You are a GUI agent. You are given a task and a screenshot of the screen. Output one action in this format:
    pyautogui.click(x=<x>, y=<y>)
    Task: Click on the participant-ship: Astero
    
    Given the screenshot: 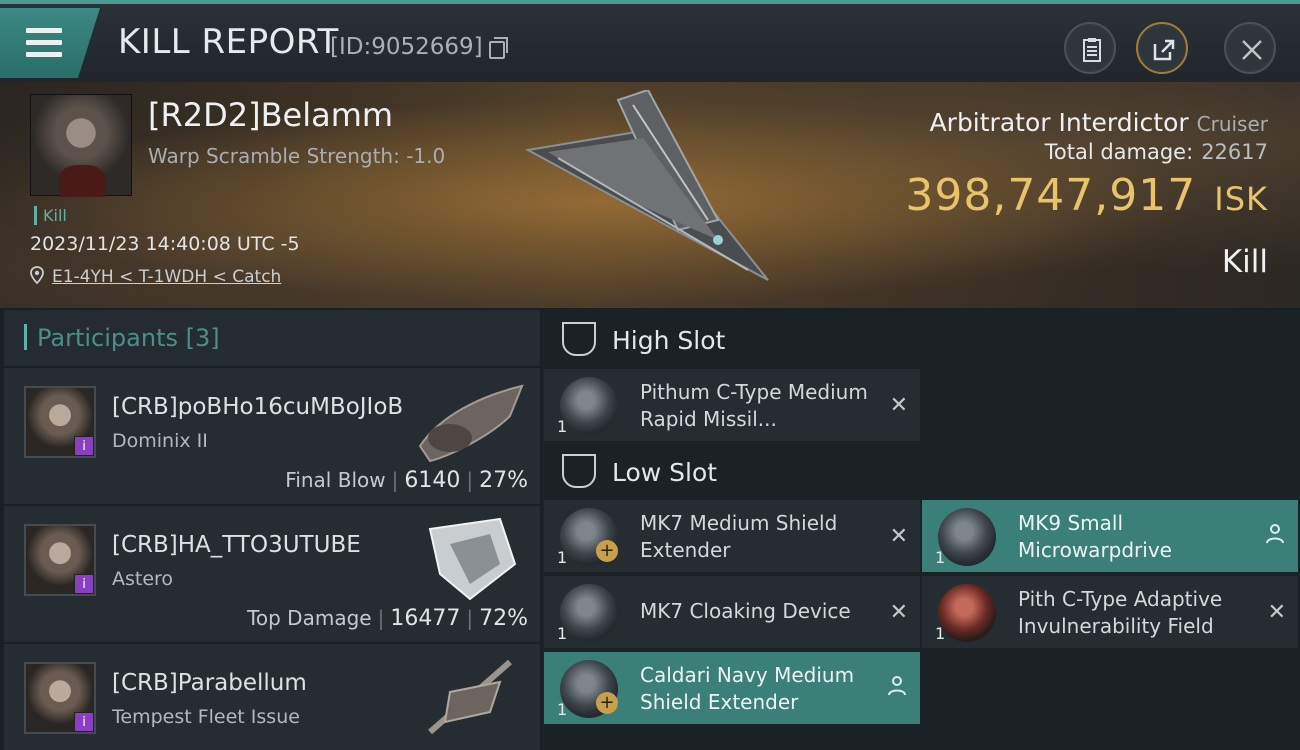 What is the action you would take?
    pyautogui.click(x=143, y=579)
    